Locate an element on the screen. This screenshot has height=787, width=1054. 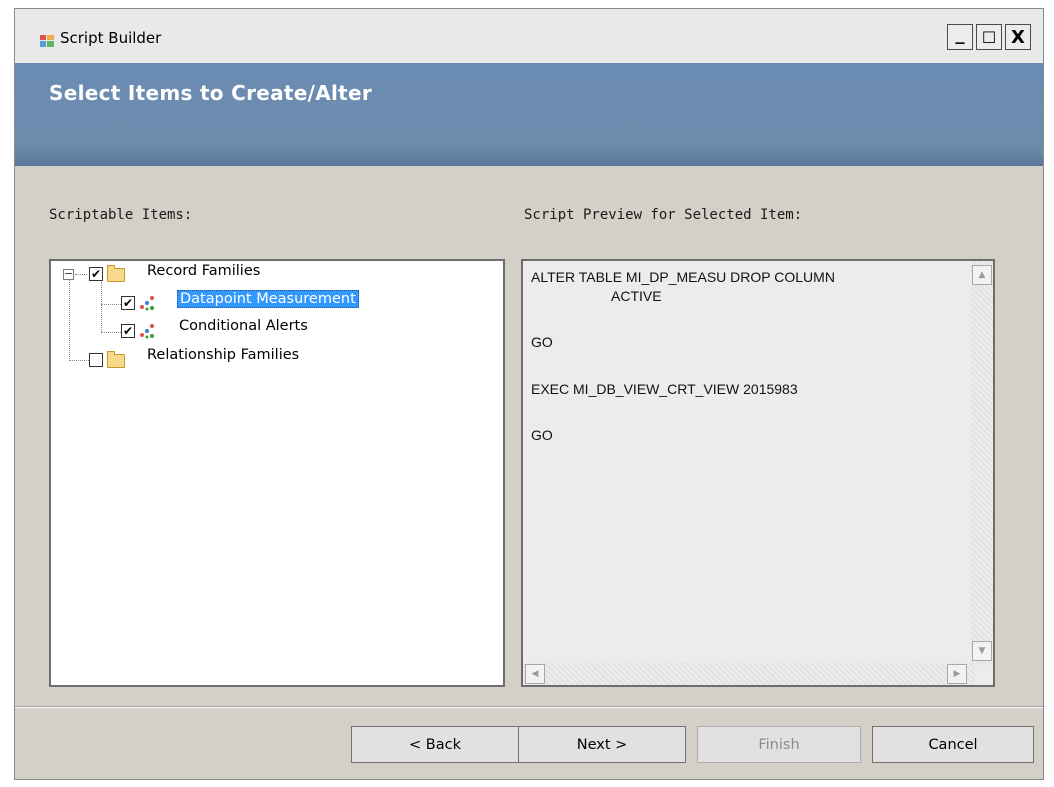
tree-node-record-families: Record Families is located at coordinates (203, 271).